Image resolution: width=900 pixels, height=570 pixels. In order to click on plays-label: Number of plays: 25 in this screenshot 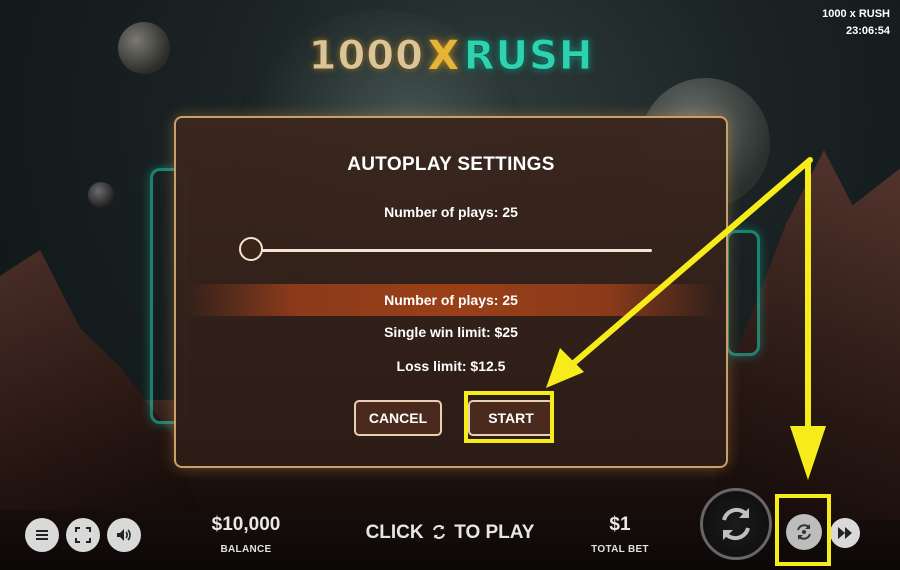, I will do `click(451, 212)`.